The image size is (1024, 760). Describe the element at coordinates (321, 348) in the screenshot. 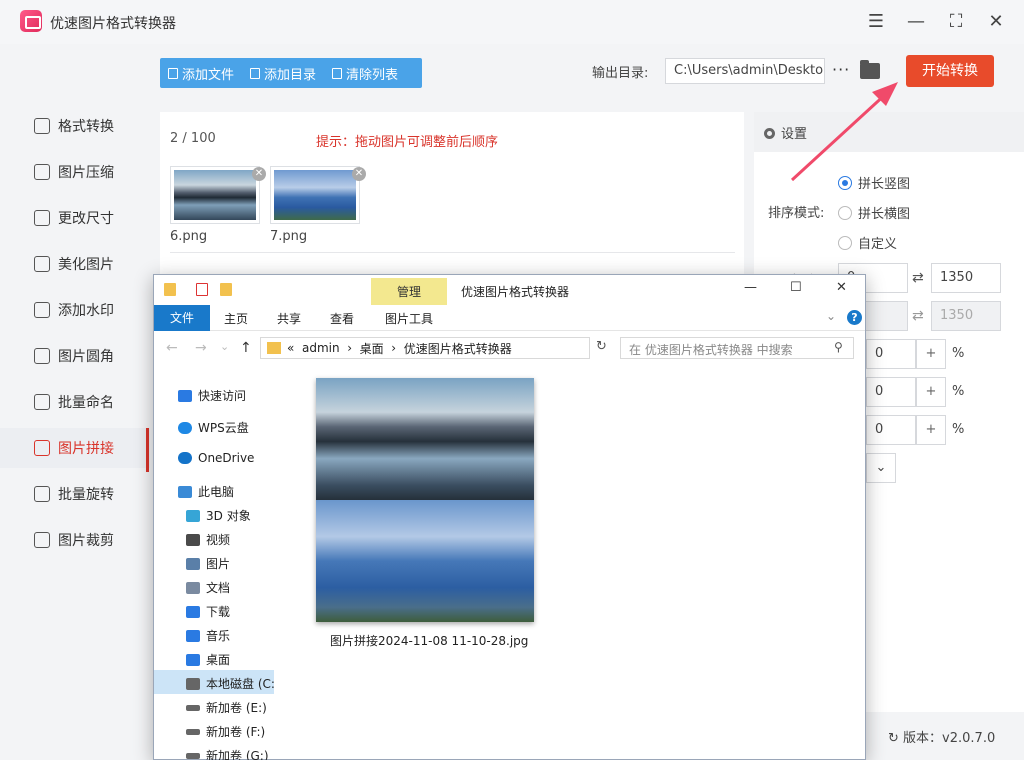

I see `breadcrumb-admin: admin` at that location.